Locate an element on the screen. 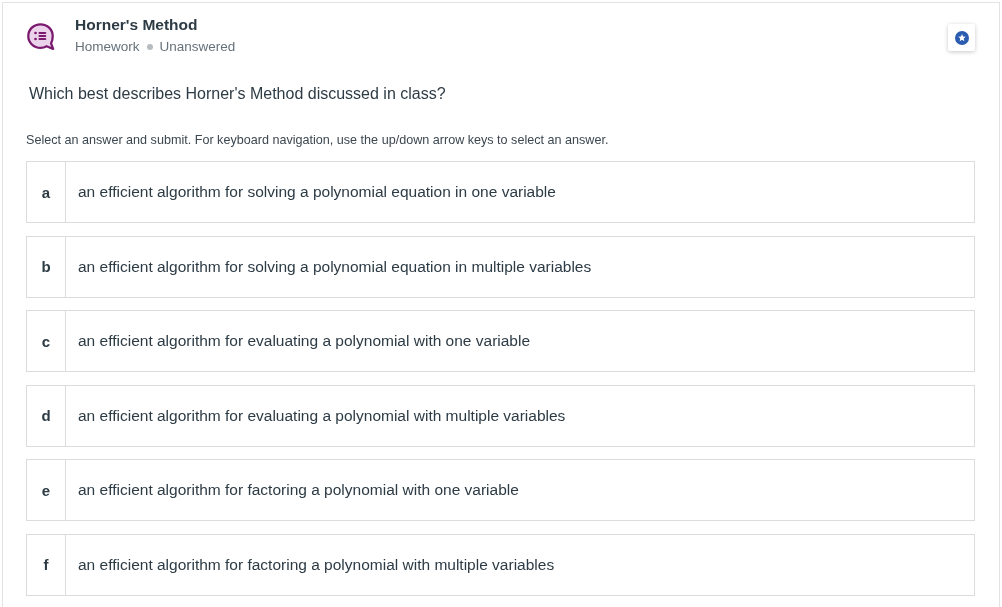 This screenshot has height=607, width=1002. item-category: Homework is located at coordinates (107, 47).